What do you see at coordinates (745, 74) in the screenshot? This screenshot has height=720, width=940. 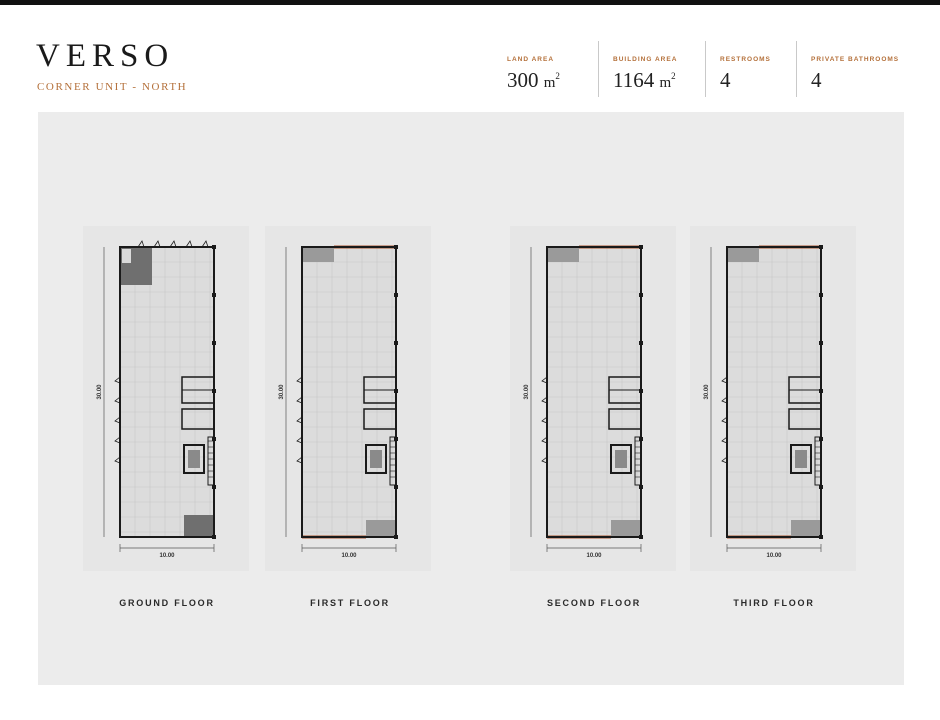 I see `stat-restrooms: RESTROOMS 4` at bounding box center [745, 74].